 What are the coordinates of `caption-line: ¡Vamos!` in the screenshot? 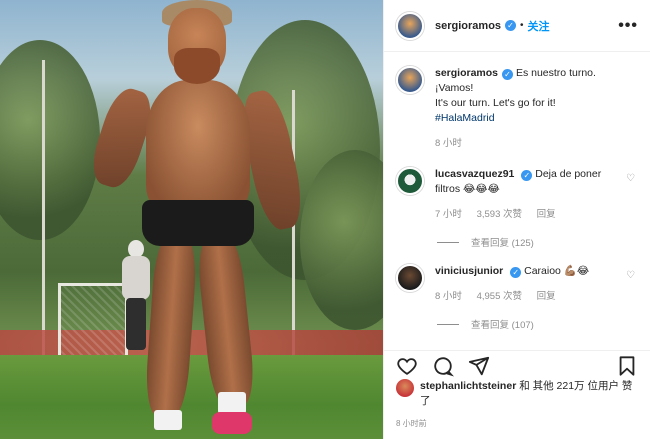 It's located at (454, 88).